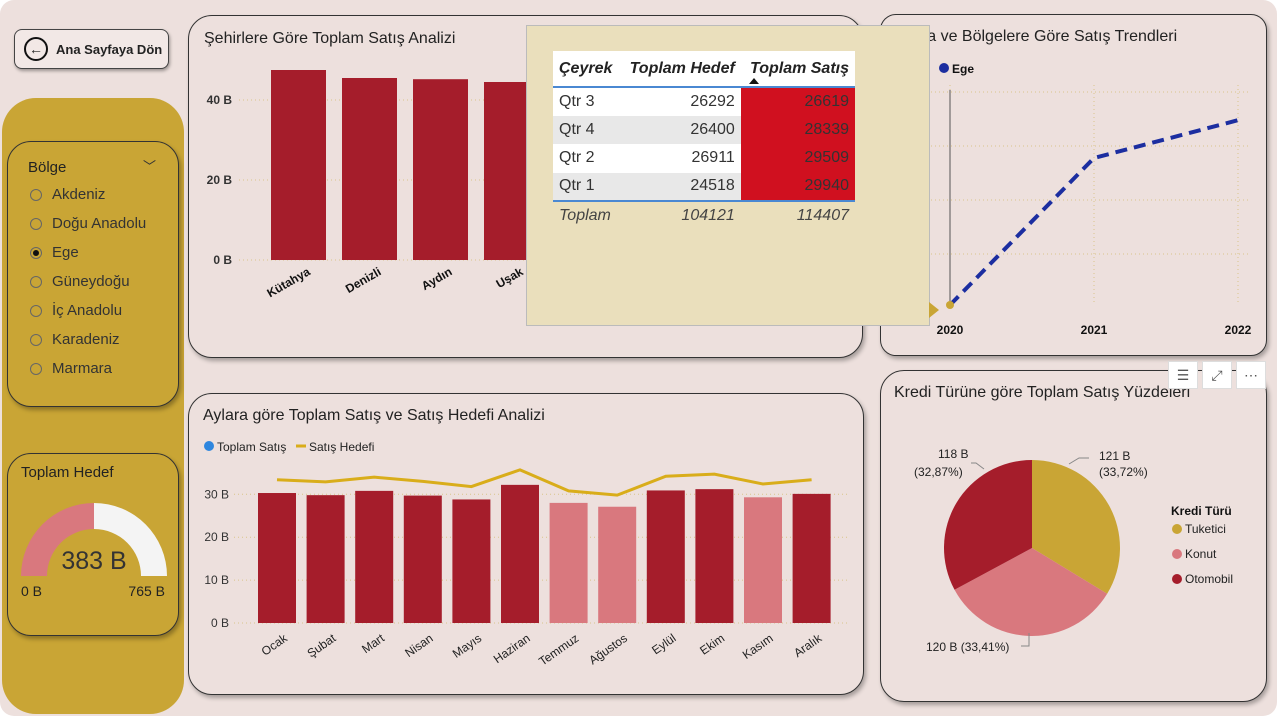 This screenshot has width=1277, height=716. Describe the element at coordinates (47, 167) in the screenshot. I see `slicer-title: Bölge` at that location.